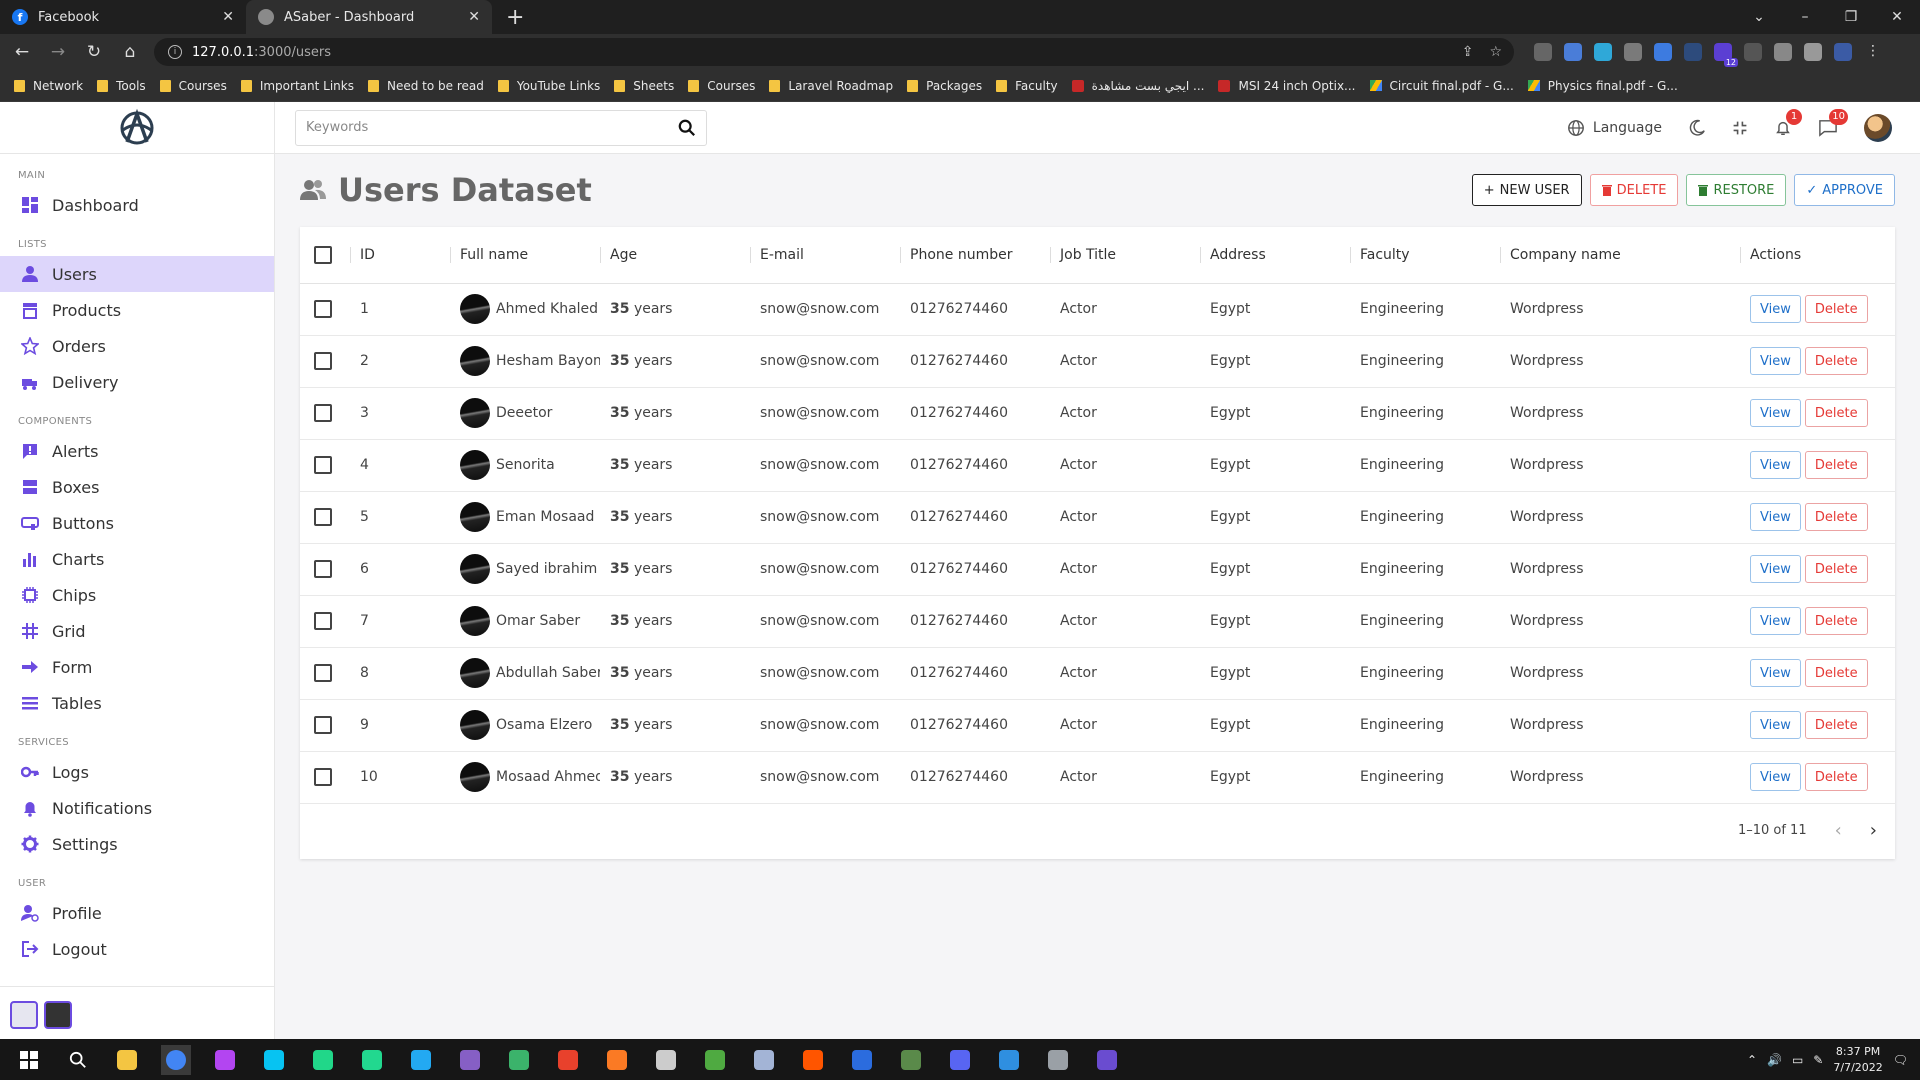 The width and height of the screenshot is (1920, 1080). What do you see at coordinates (1783, 52) in the screenshot?
I see `puzzle-icon` at bounding box center [1783, 52].